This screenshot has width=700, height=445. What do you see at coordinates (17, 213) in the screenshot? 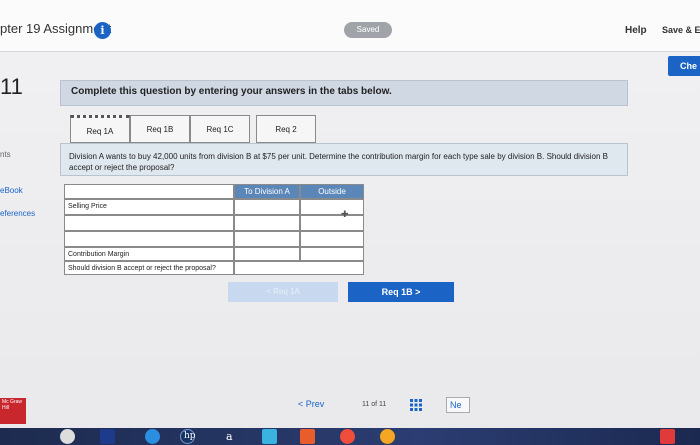
I see `references-link: eferences` at bounding box center [17, 213].